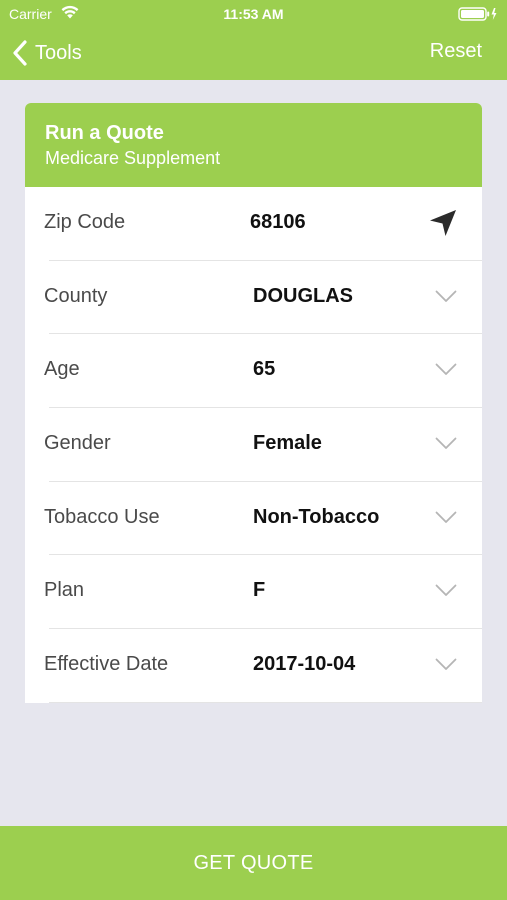 This screenshot has width=507, height=900. I want to click on top-bar: Carrier 11:53 AM Tools Reset, so click(253, 40).